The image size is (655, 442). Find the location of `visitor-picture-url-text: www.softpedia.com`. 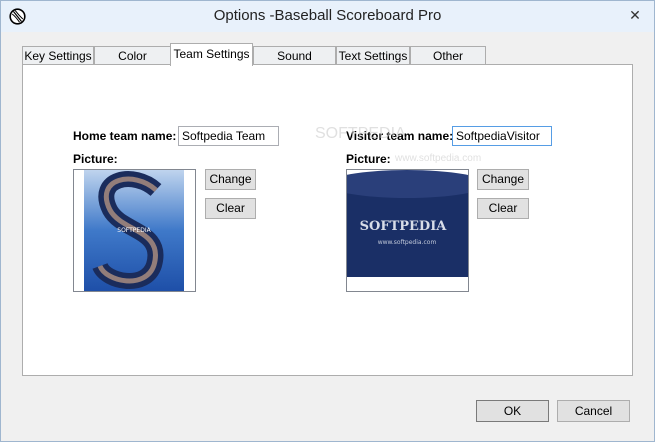

visitor-picture-url-text: www.softpedia.com is located at coordinates (407, 242).